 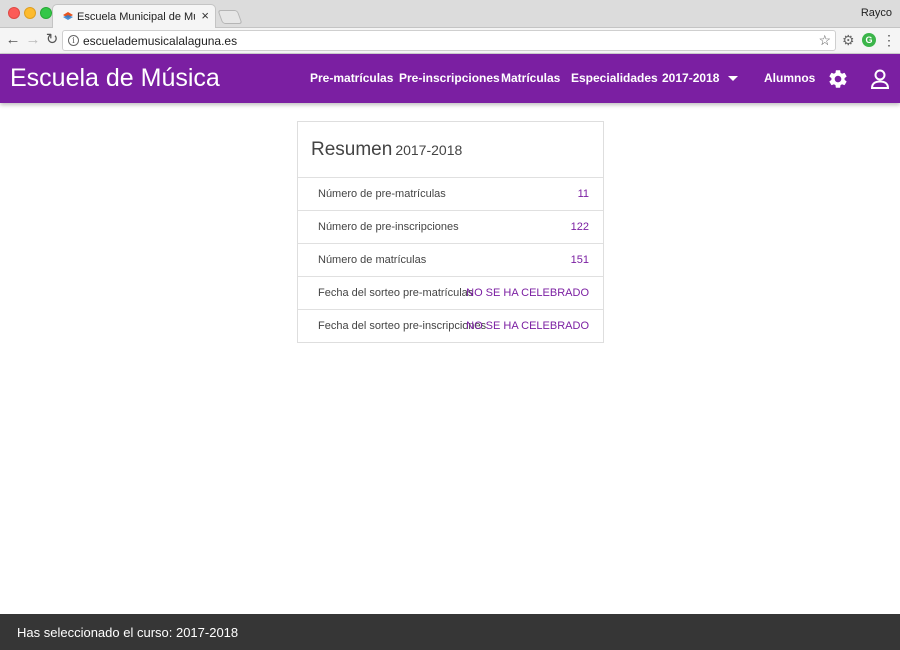 What do you see at coordinates (733, 78) in the screenshot?
I see `caret-down-icon` at bounding box center [733, 78].